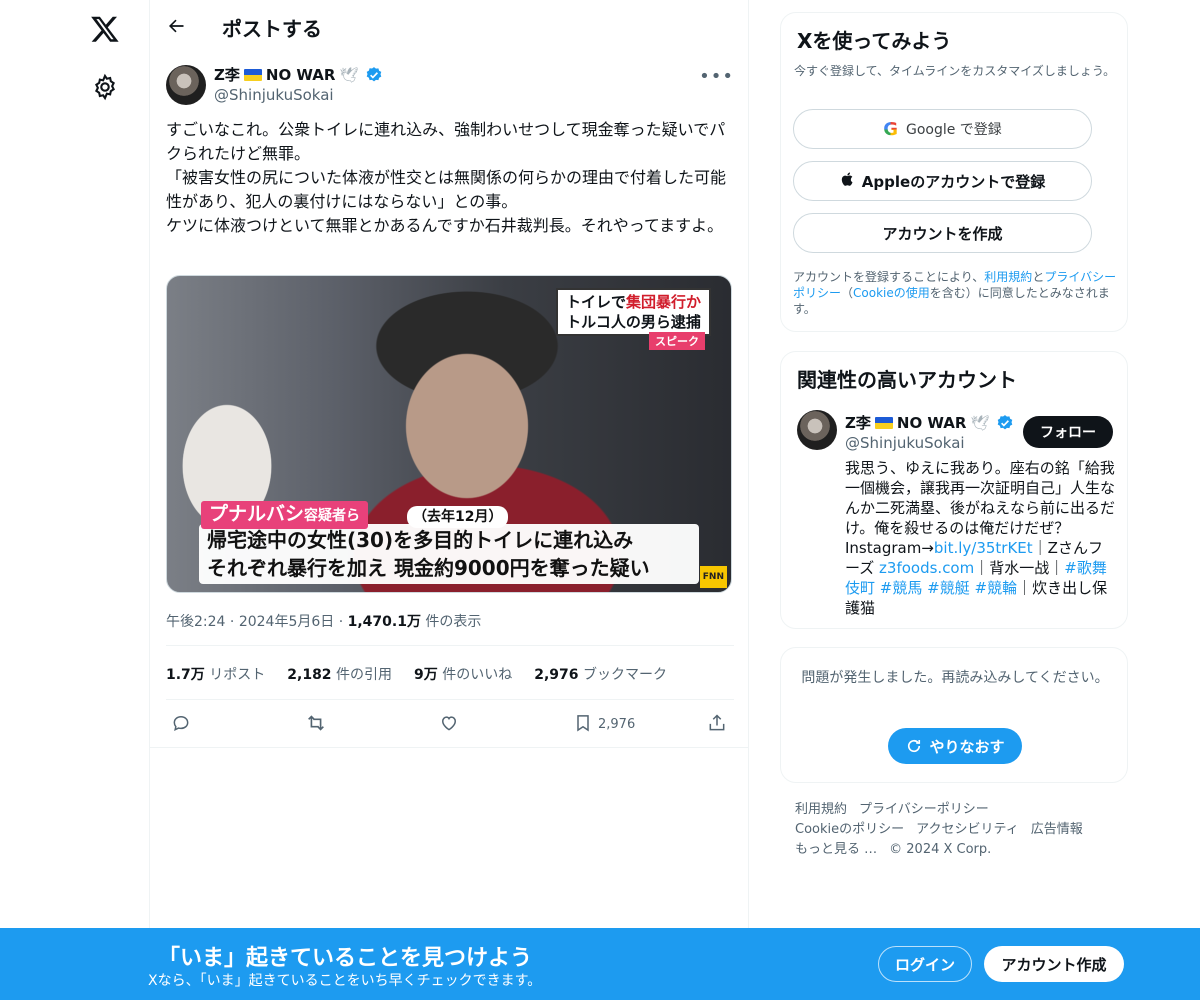 The image size is (1200, 1000). What do you see at coordinates (901, 588) in the screenshot?
I see `hashtag-link: #競馬` at bounding box center [901, 588].